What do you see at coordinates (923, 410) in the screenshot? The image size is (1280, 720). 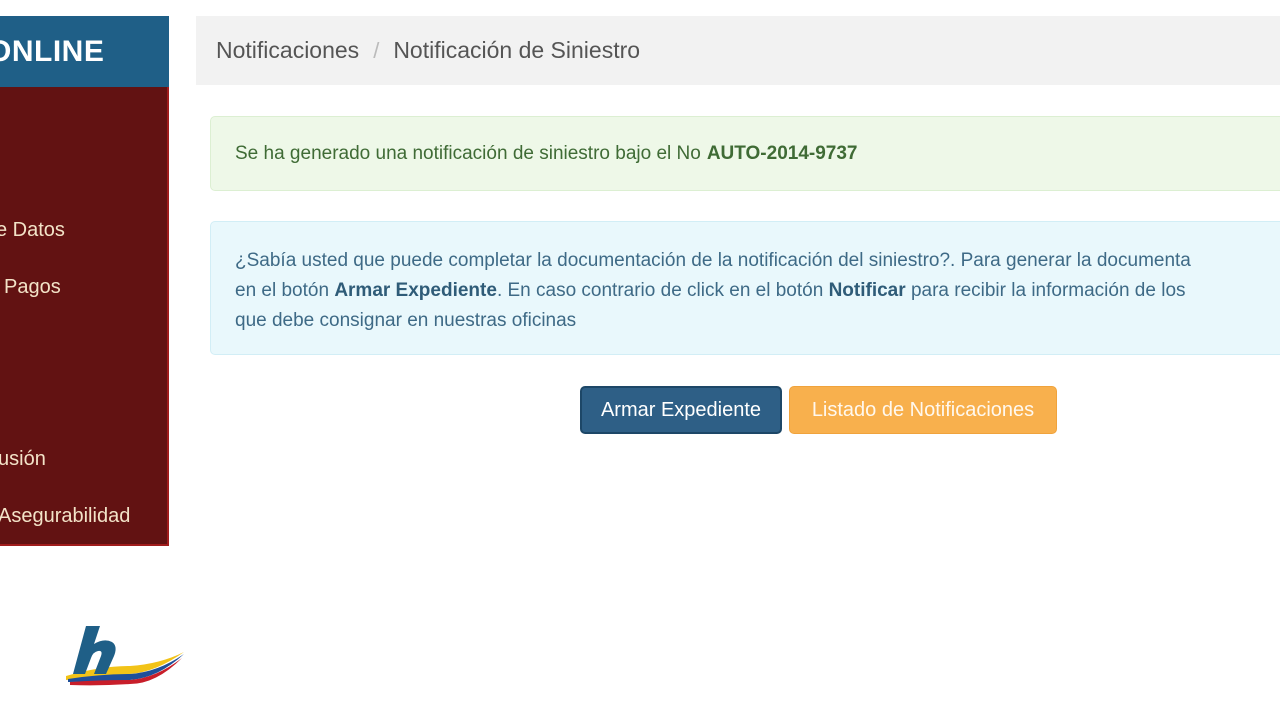 I see `listado-notificaciones-button: Listado de Notificaciones` at bounding box center [923, 410].